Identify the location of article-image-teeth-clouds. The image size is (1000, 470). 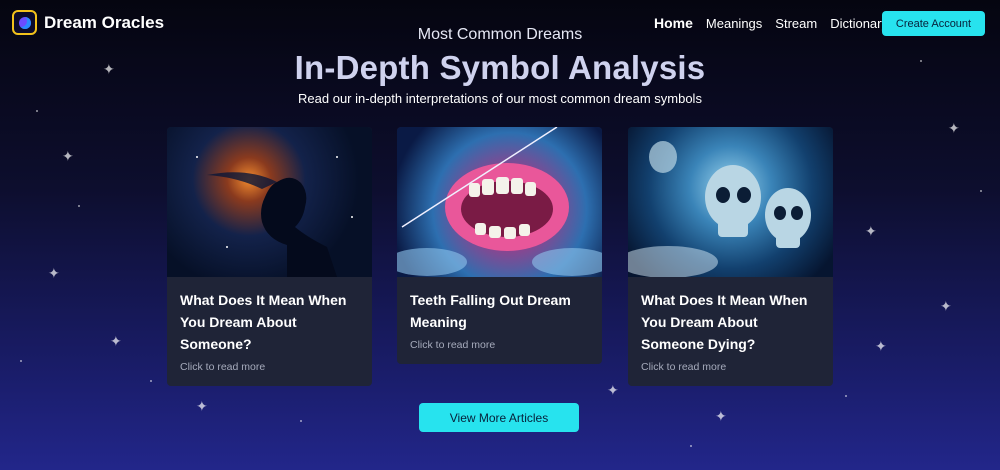
(499, 202).